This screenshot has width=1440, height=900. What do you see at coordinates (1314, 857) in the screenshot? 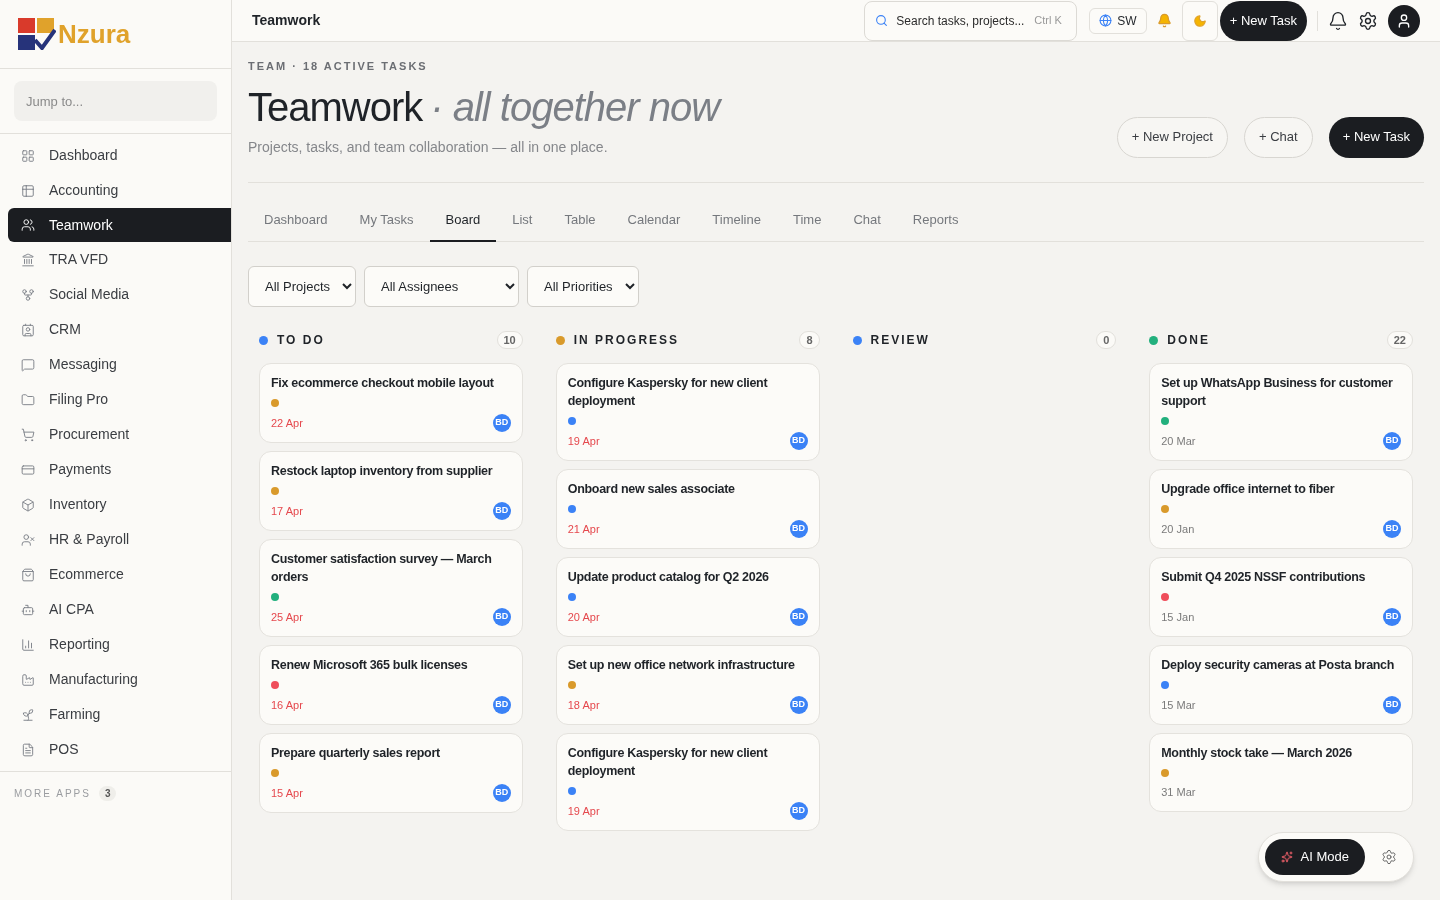
I see `ai-mode-button: AI Mode` at bounding box center [1314, 857].